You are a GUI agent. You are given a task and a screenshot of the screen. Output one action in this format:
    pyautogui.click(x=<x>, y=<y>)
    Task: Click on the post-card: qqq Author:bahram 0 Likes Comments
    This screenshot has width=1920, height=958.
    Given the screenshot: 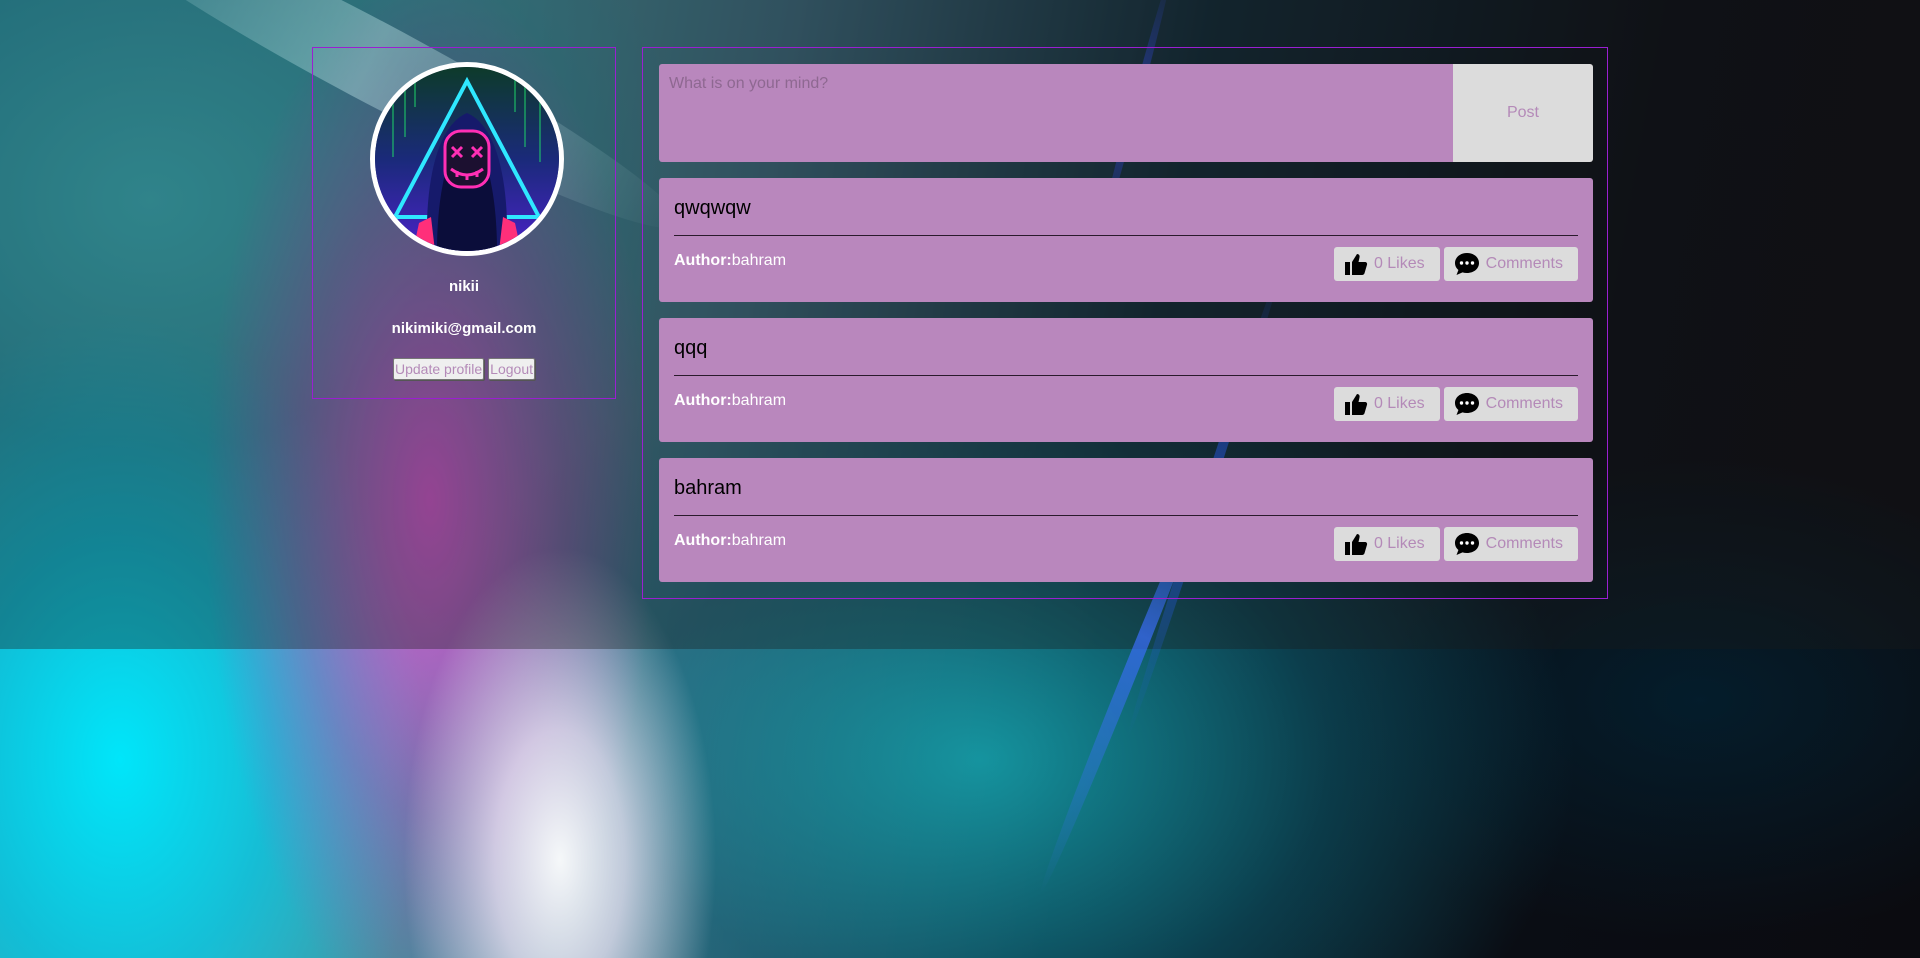 What is the action you would take?
    pyautogui.click(x=1126, y=380)
    